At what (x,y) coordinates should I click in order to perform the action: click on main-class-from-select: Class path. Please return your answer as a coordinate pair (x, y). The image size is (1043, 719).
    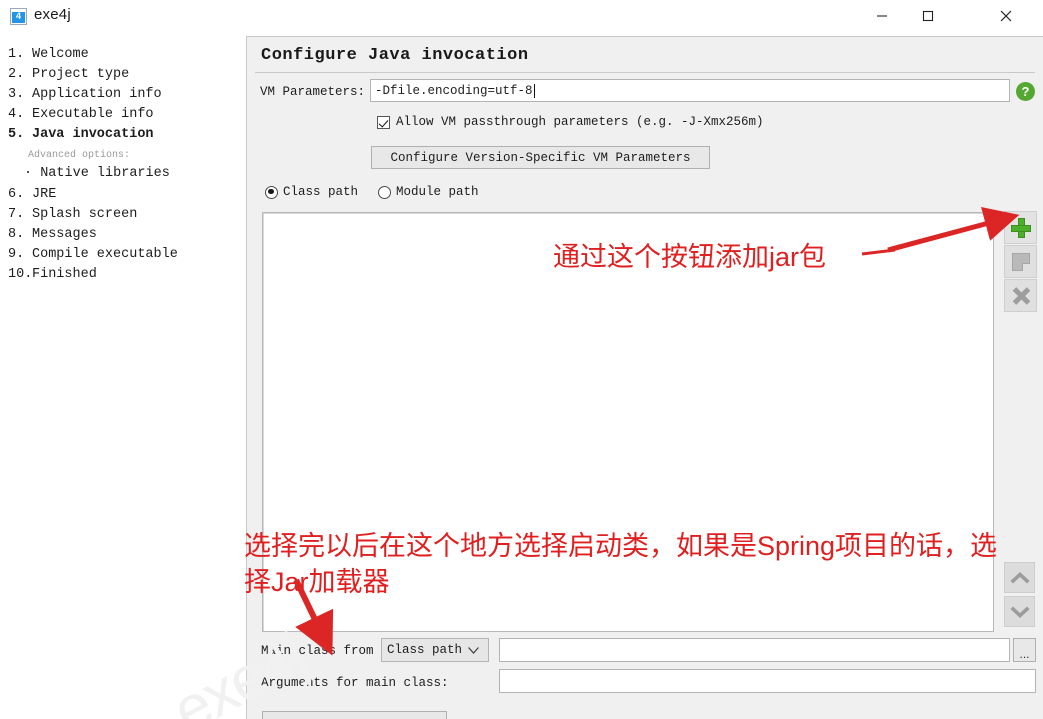
    Looking at the image, I should click on (435, 650).